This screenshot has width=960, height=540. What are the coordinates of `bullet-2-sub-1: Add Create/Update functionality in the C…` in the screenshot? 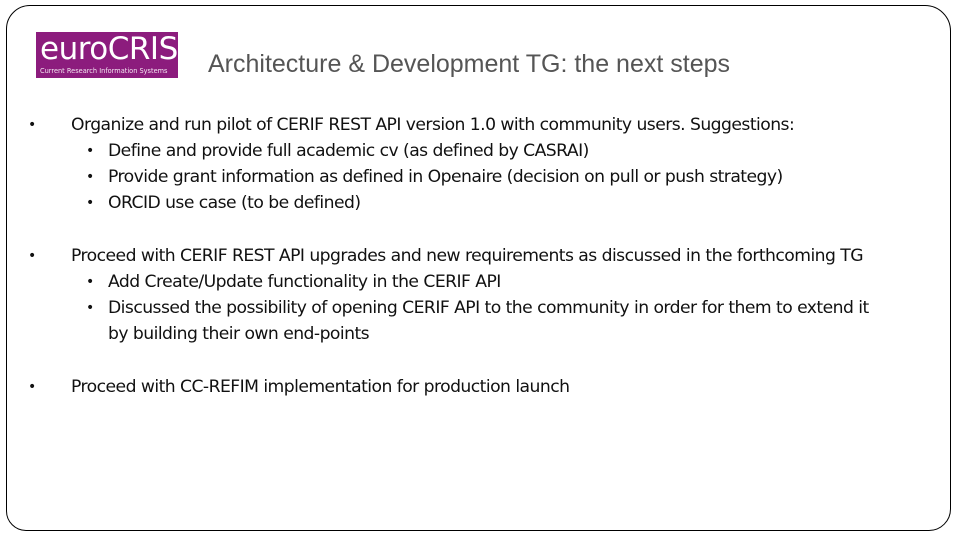 It's located at (304, 282).